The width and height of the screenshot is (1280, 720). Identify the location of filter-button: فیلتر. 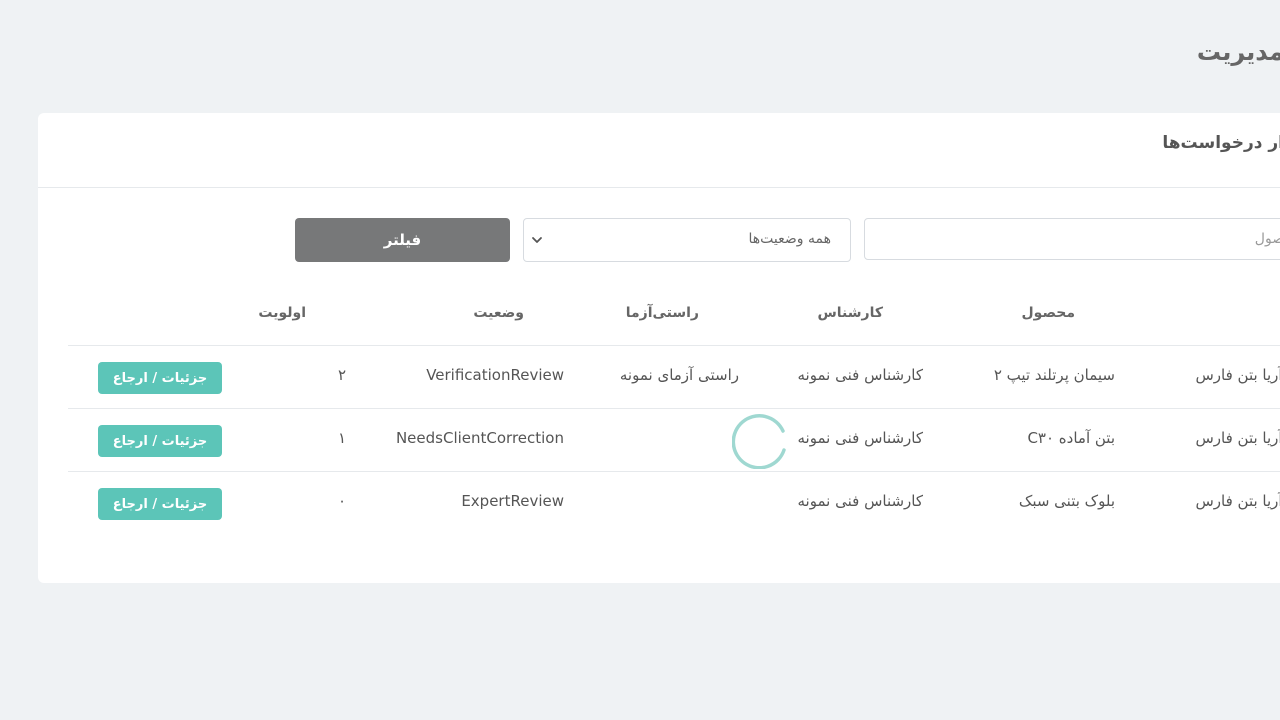
(402, 240).